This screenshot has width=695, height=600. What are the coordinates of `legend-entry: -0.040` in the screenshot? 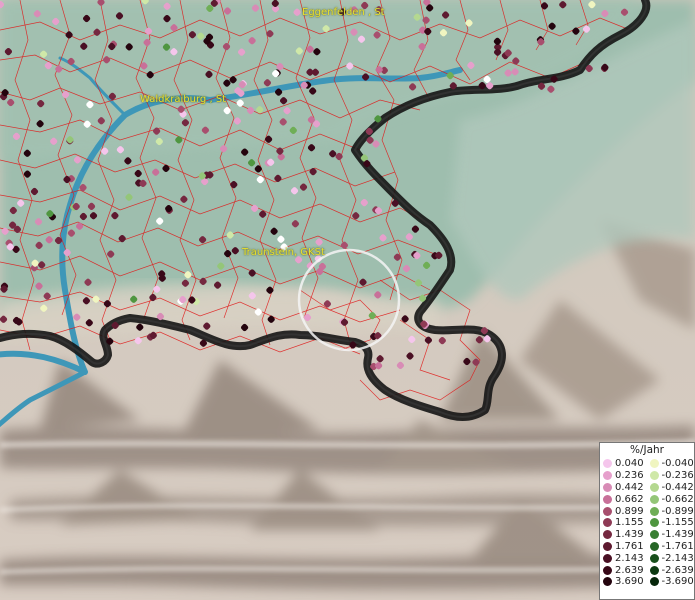 It's located at (671, 464).